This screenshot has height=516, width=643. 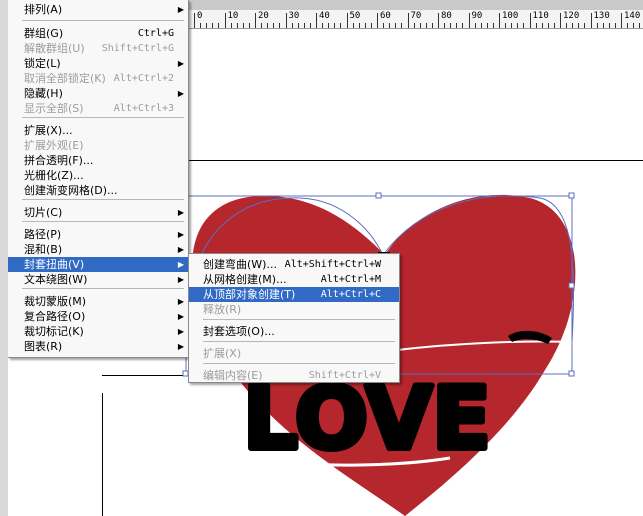 I want to click on submenu-item: 扩展(X), so click(x=294, y=353).